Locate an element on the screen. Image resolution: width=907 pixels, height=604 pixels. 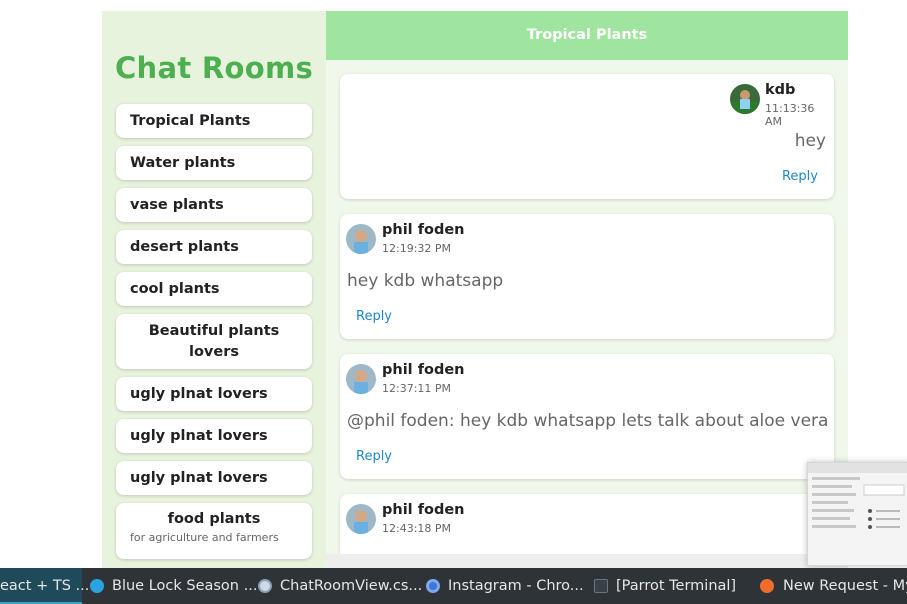
code-editor-icon is located at coordinates (265, 586).